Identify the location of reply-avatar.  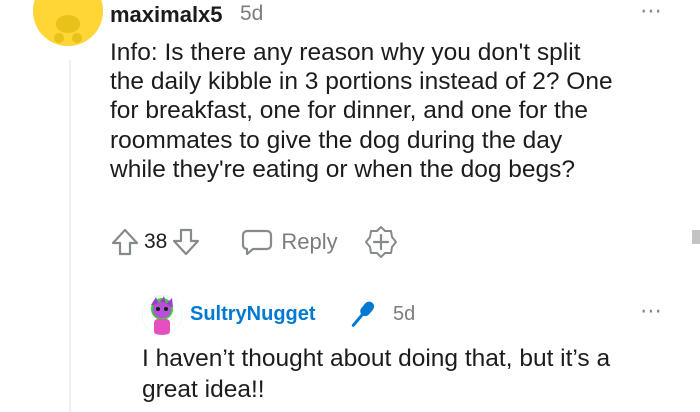
(162, 315).